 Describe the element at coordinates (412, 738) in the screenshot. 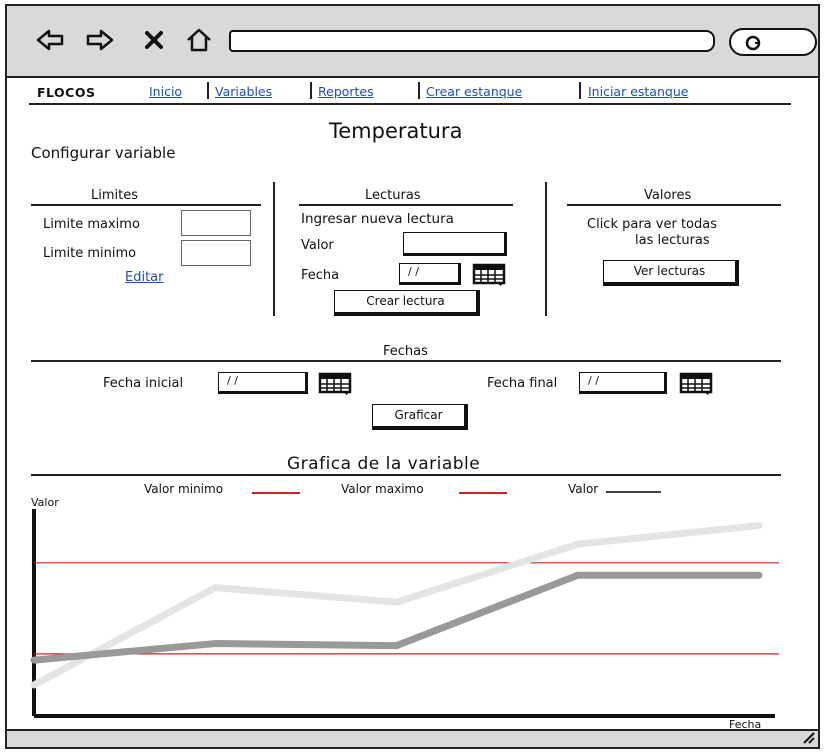

I see `browser-status-bar` at that location.